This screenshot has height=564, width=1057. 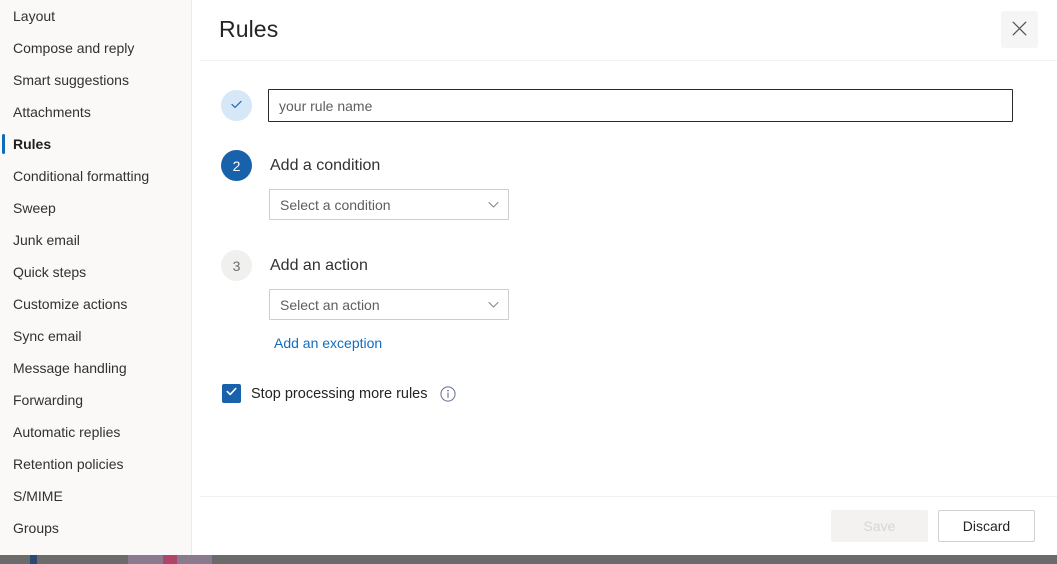 I want to click on sidebar-item-label: Layout, so click(x=34, y=16).